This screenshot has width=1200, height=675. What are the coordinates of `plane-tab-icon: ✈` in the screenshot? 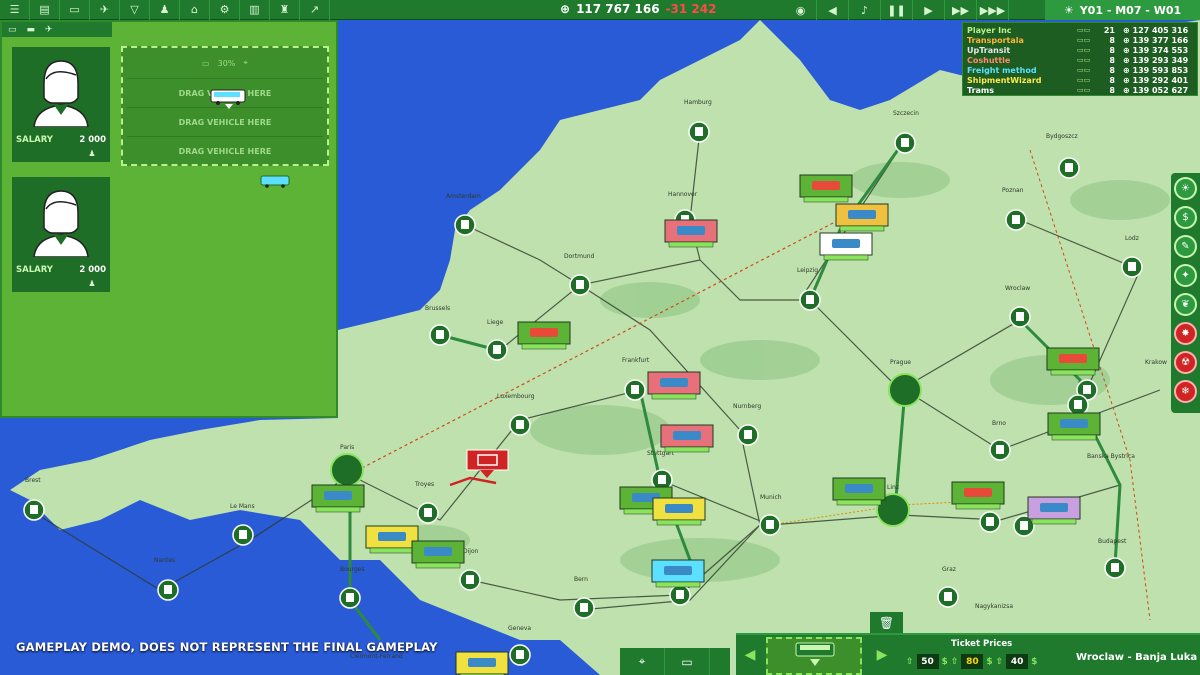 It's located at (49, 30).